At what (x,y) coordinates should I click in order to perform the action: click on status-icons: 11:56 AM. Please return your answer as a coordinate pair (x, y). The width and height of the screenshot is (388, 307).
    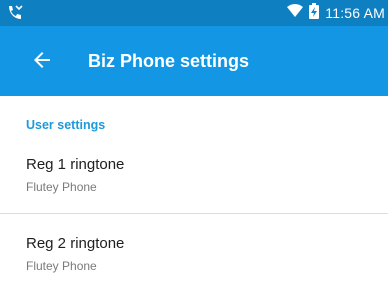
    Looking at the image, I should click on (336, 13).